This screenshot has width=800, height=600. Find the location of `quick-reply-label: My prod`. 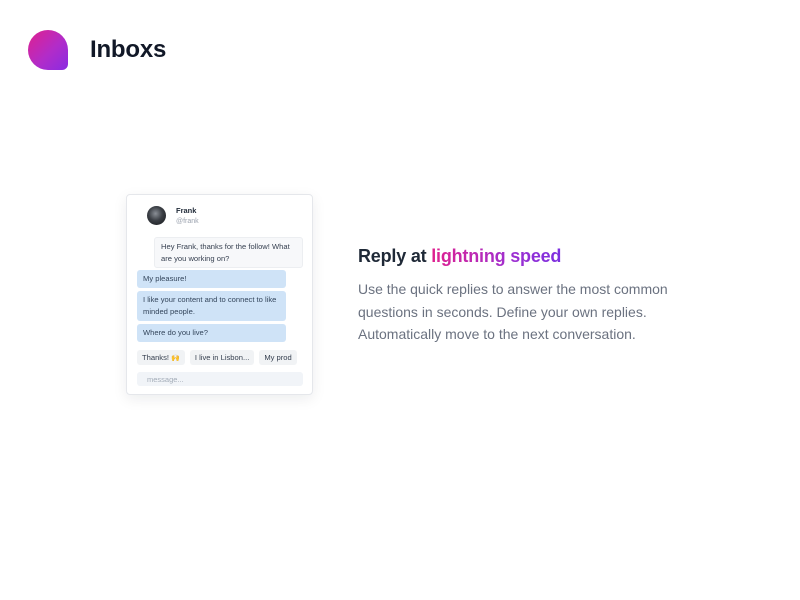

quick-reply-label: My prod is located at coordinates (278, 357).